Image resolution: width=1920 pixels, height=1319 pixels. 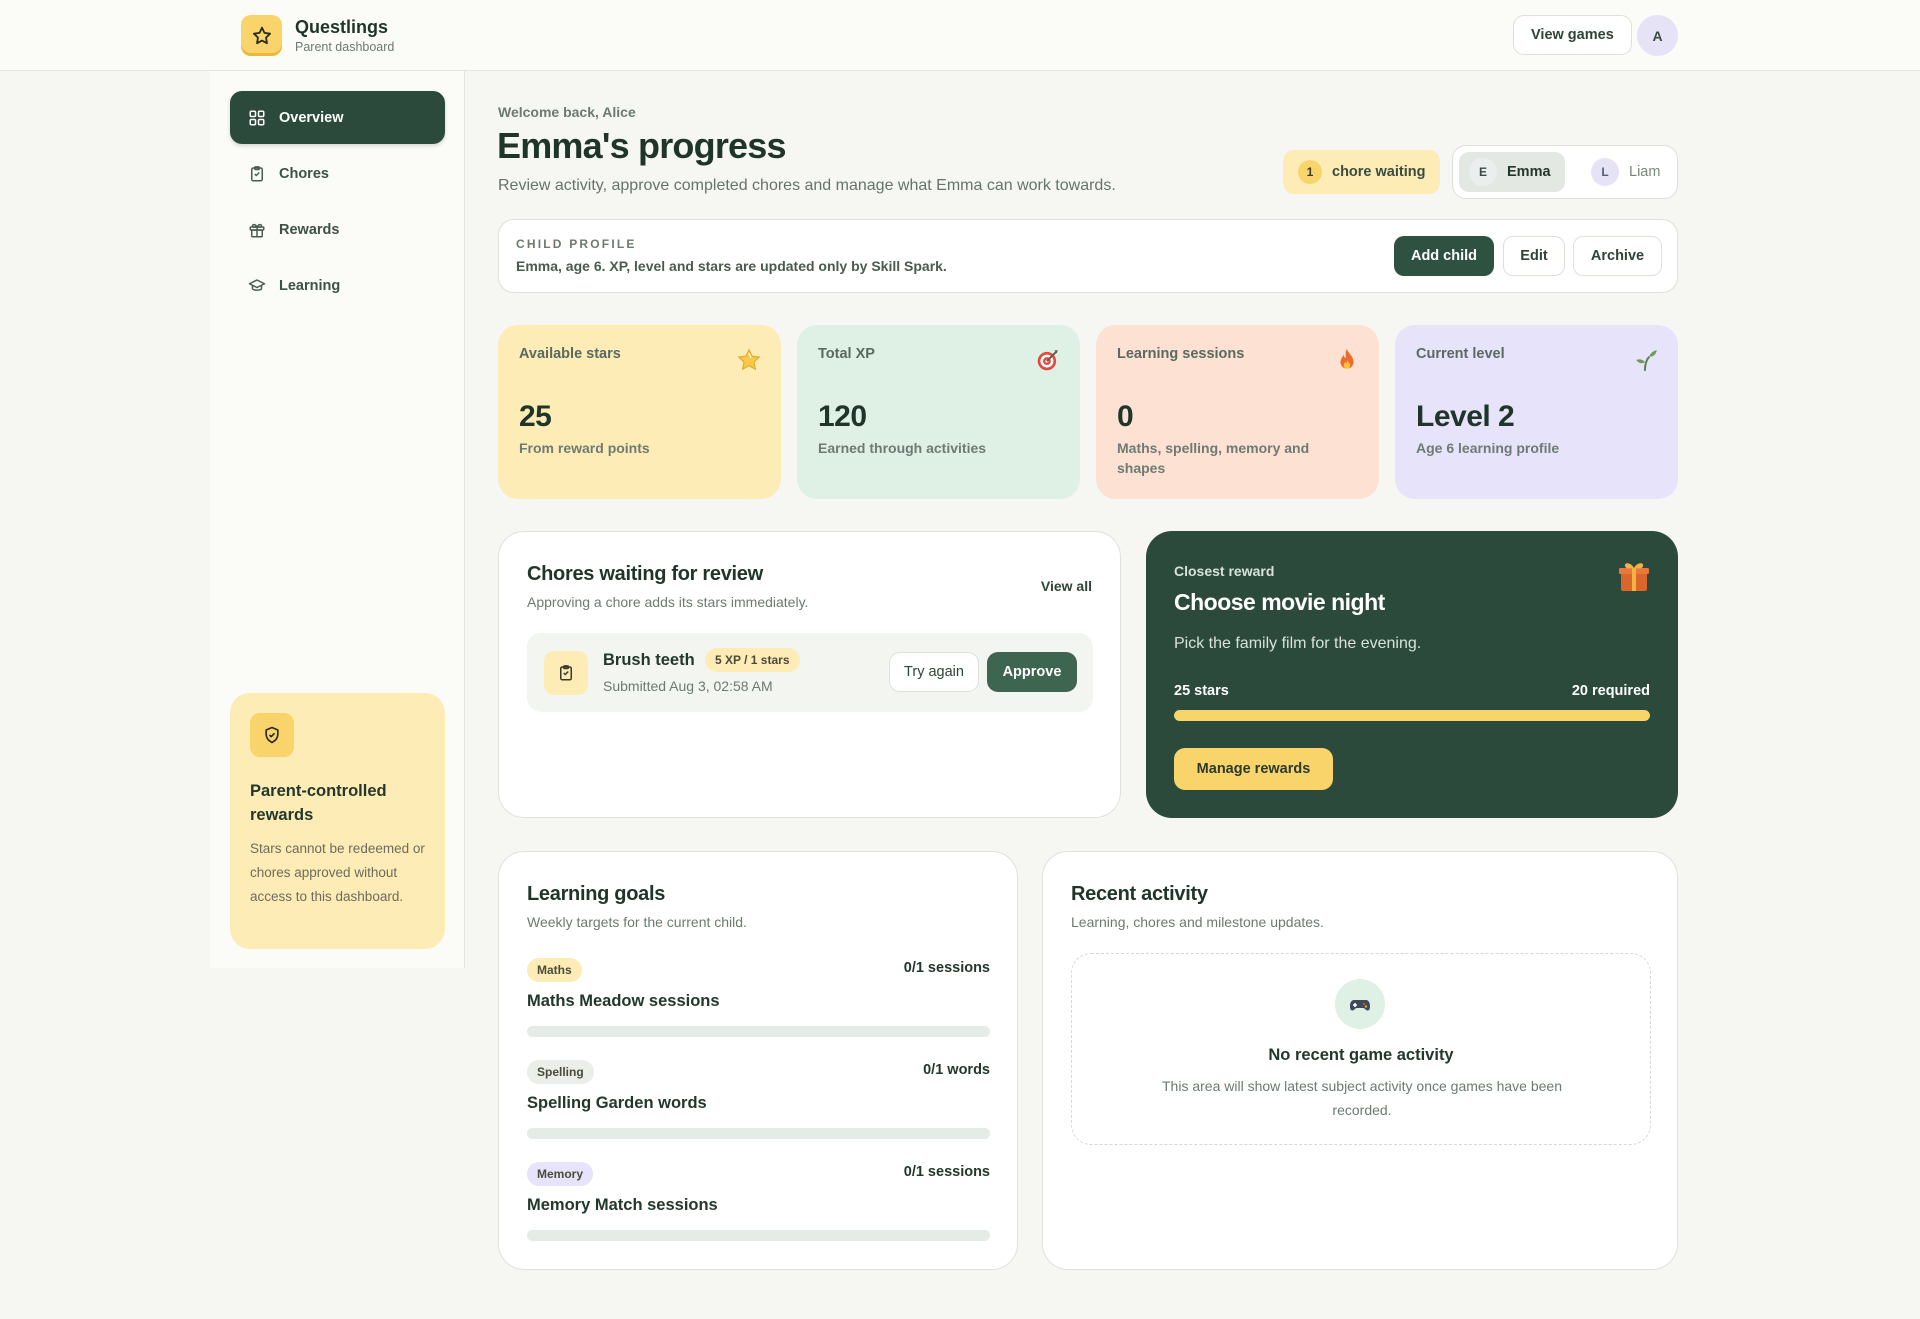 What do you see at coordinates (570, 354) in the screenshot?
I see `stat-label: Available stars` at bounding box center [570, 354].